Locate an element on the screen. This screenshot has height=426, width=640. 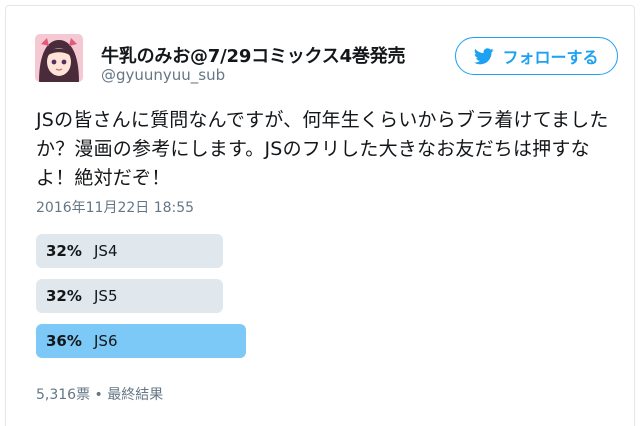
poll-choice-1: 32% JS4 is located at coordinates (236, 251).